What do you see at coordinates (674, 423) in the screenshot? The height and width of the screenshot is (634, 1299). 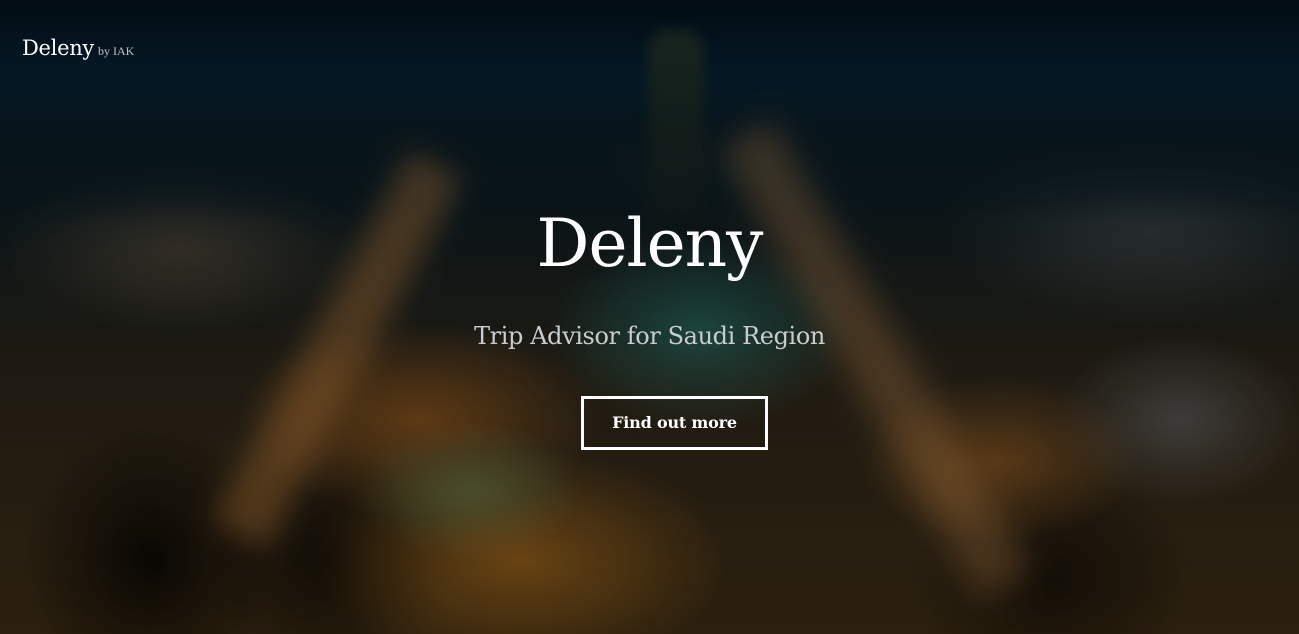 I see `find-out-more-button: Find out more` at bounding box center [674, 423].